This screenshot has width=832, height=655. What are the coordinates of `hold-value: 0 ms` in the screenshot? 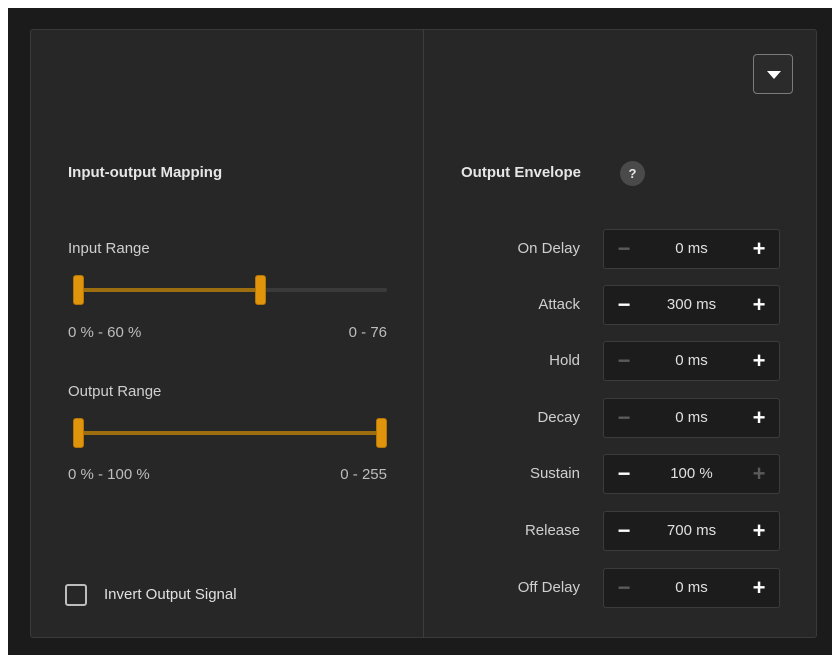 It's located at (691, 361).